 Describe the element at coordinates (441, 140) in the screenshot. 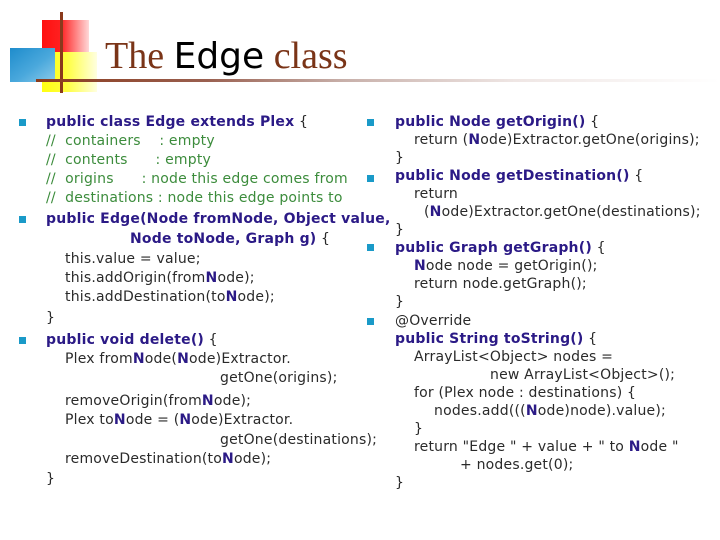

I see `code-text: return (` at that location.